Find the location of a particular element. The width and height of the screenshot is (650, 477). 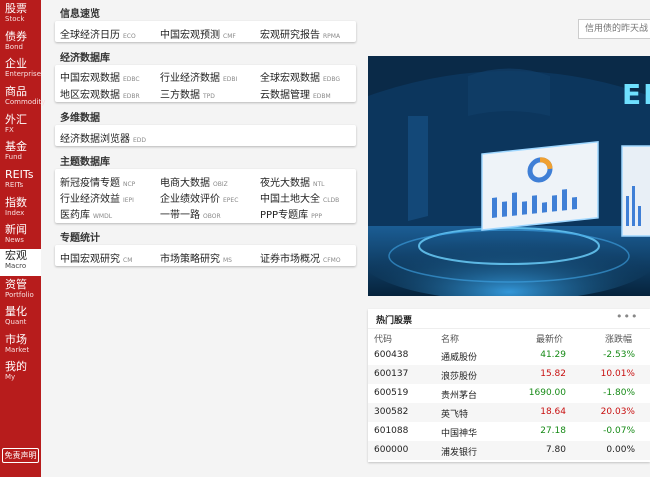

link-code: ECO is located at coordinates (129, 36).